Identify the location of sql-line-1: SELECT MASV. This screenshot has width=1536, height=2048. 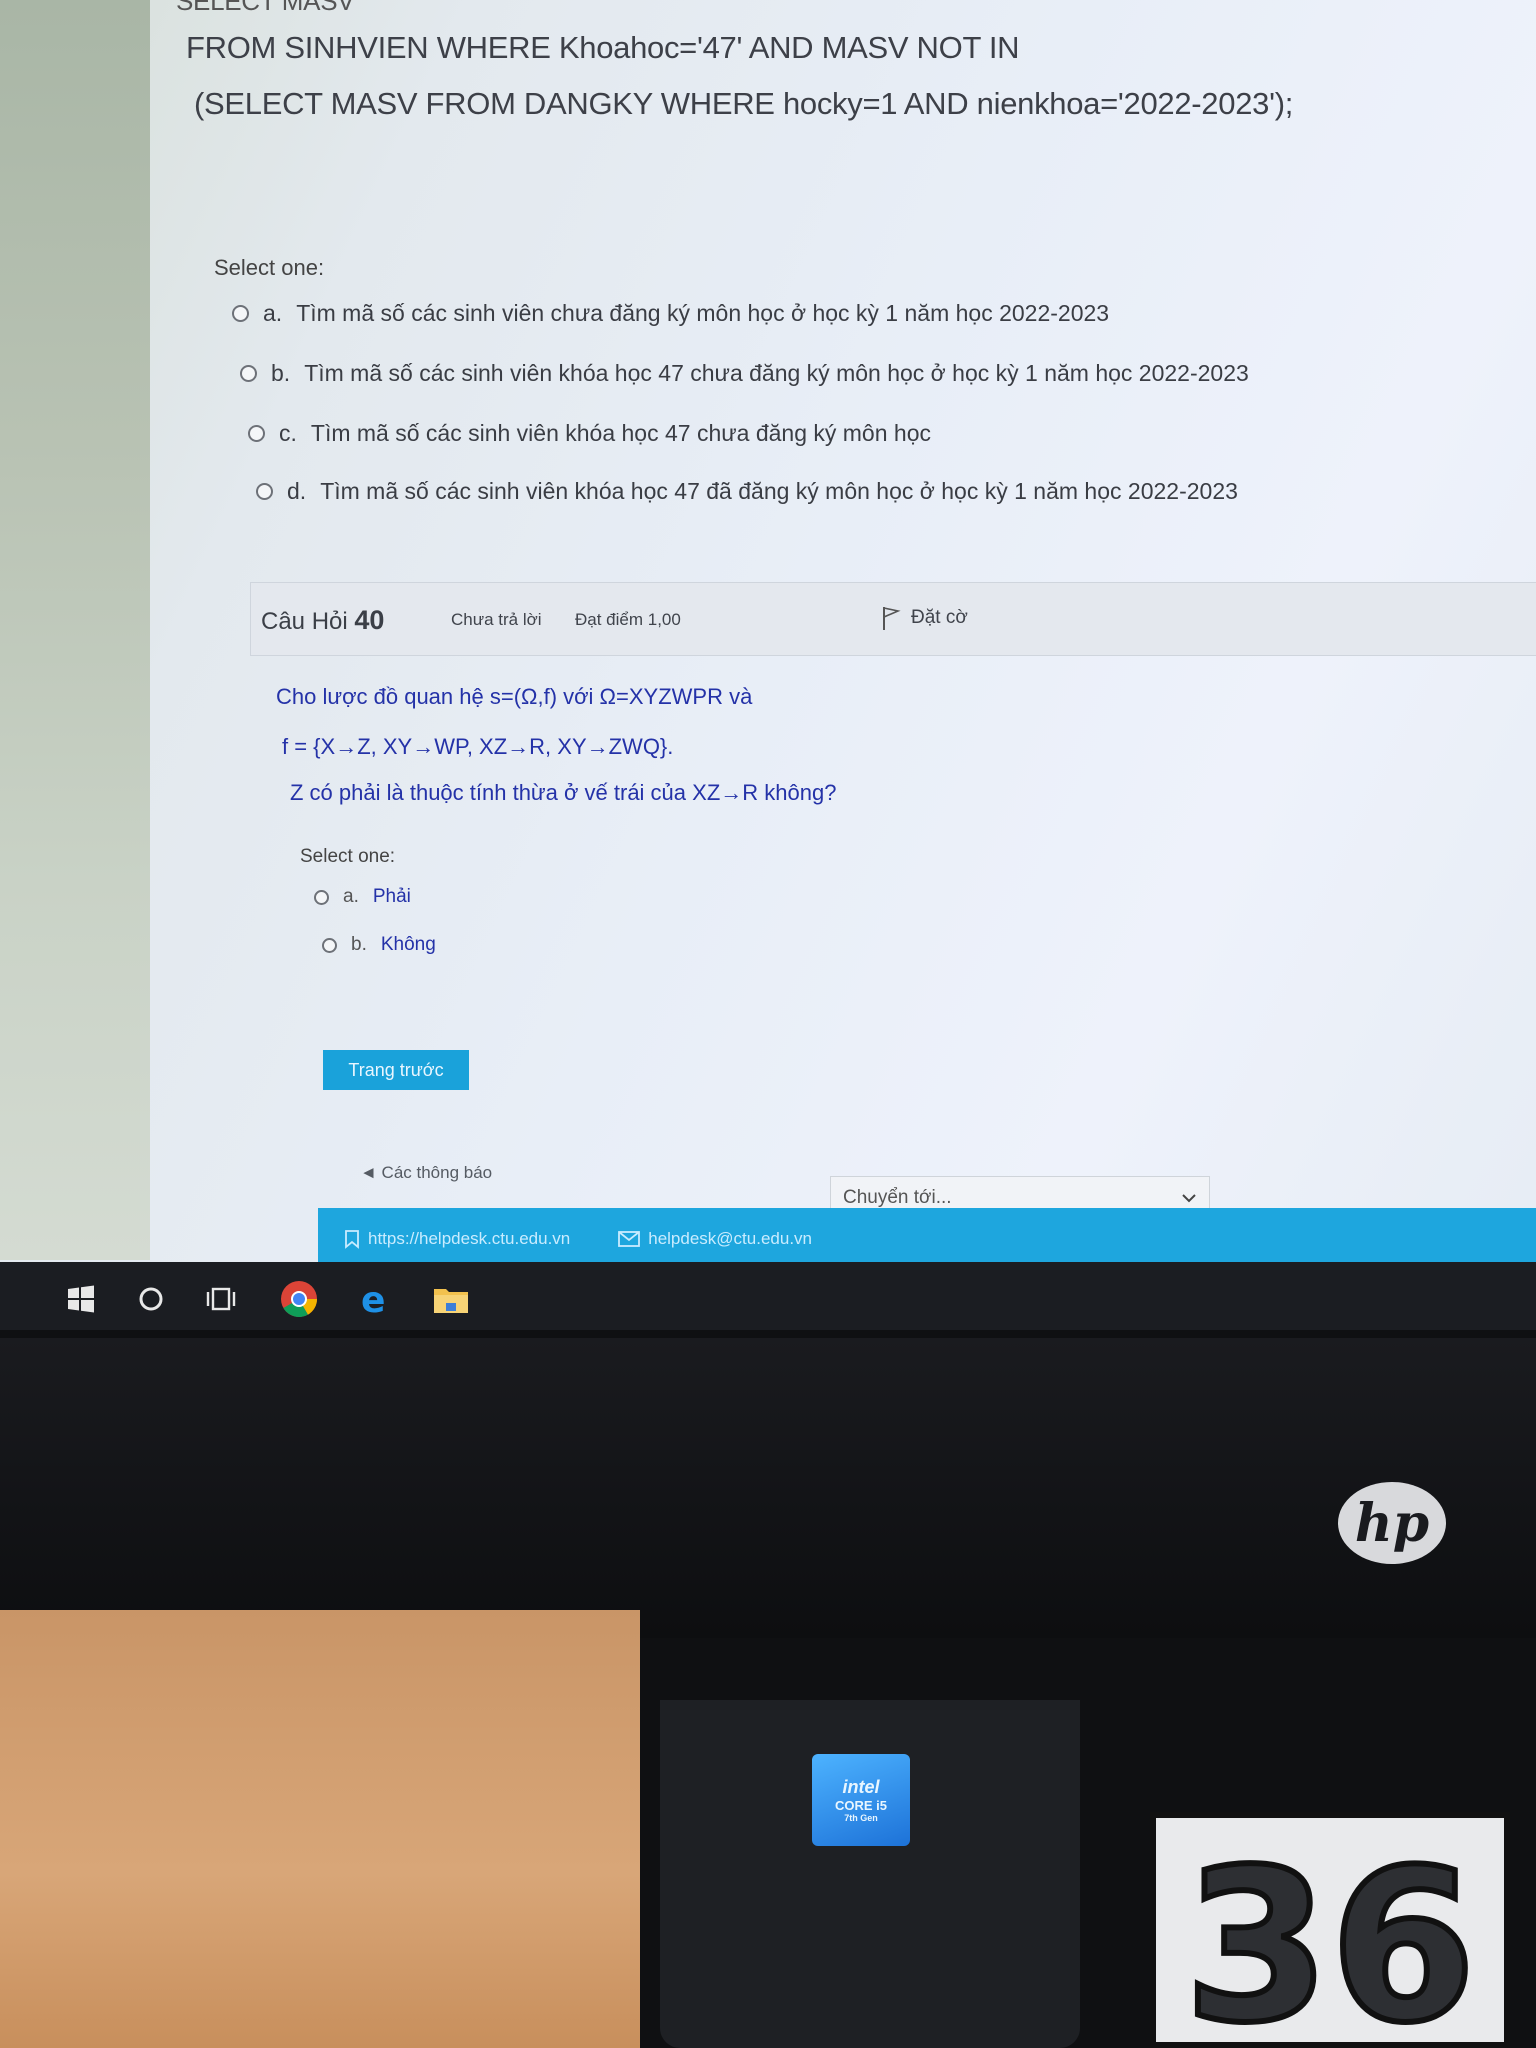
(265, 8).